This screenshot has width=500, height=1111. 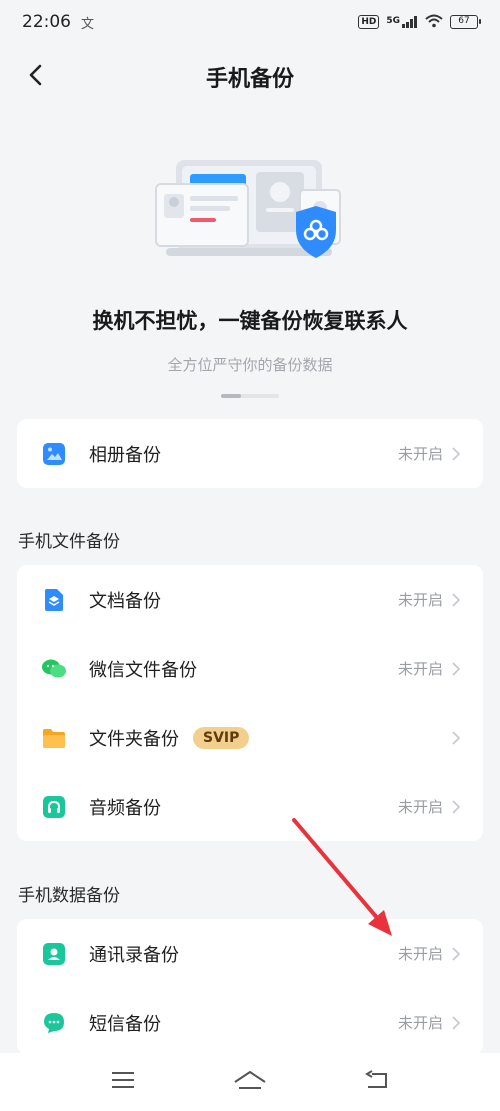 What do you see at coordinates (369, 22) in the screenshot?
I see `hd-icon: HD` at bounding box center [369, 22].